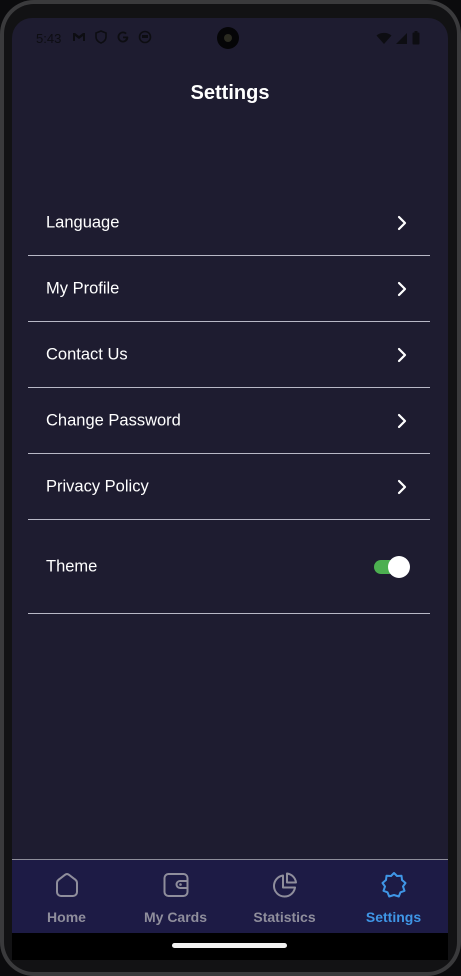 This screenshot has height=976, width=461. I want to click on status-system-icons, so click(398, 40).